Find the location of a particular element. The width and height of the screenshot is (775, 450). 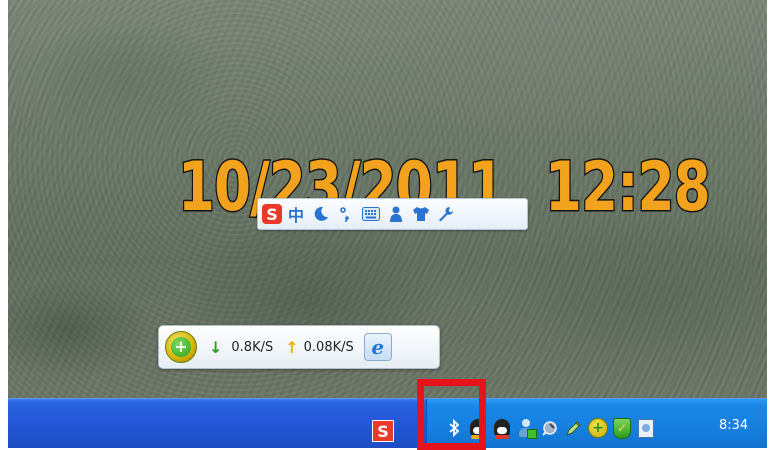

ime-chinese-mode-button: 中 is located at coordinates (296, 214).